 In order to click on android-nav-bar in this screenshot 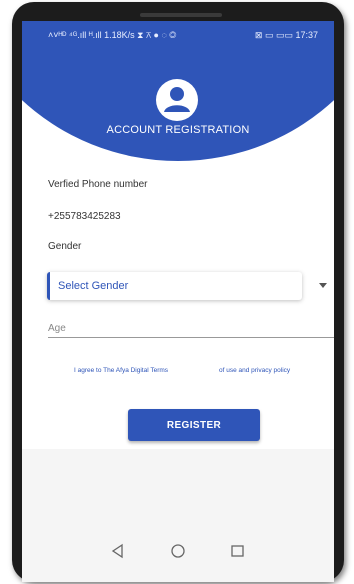, I will do `click(178, 551)`.